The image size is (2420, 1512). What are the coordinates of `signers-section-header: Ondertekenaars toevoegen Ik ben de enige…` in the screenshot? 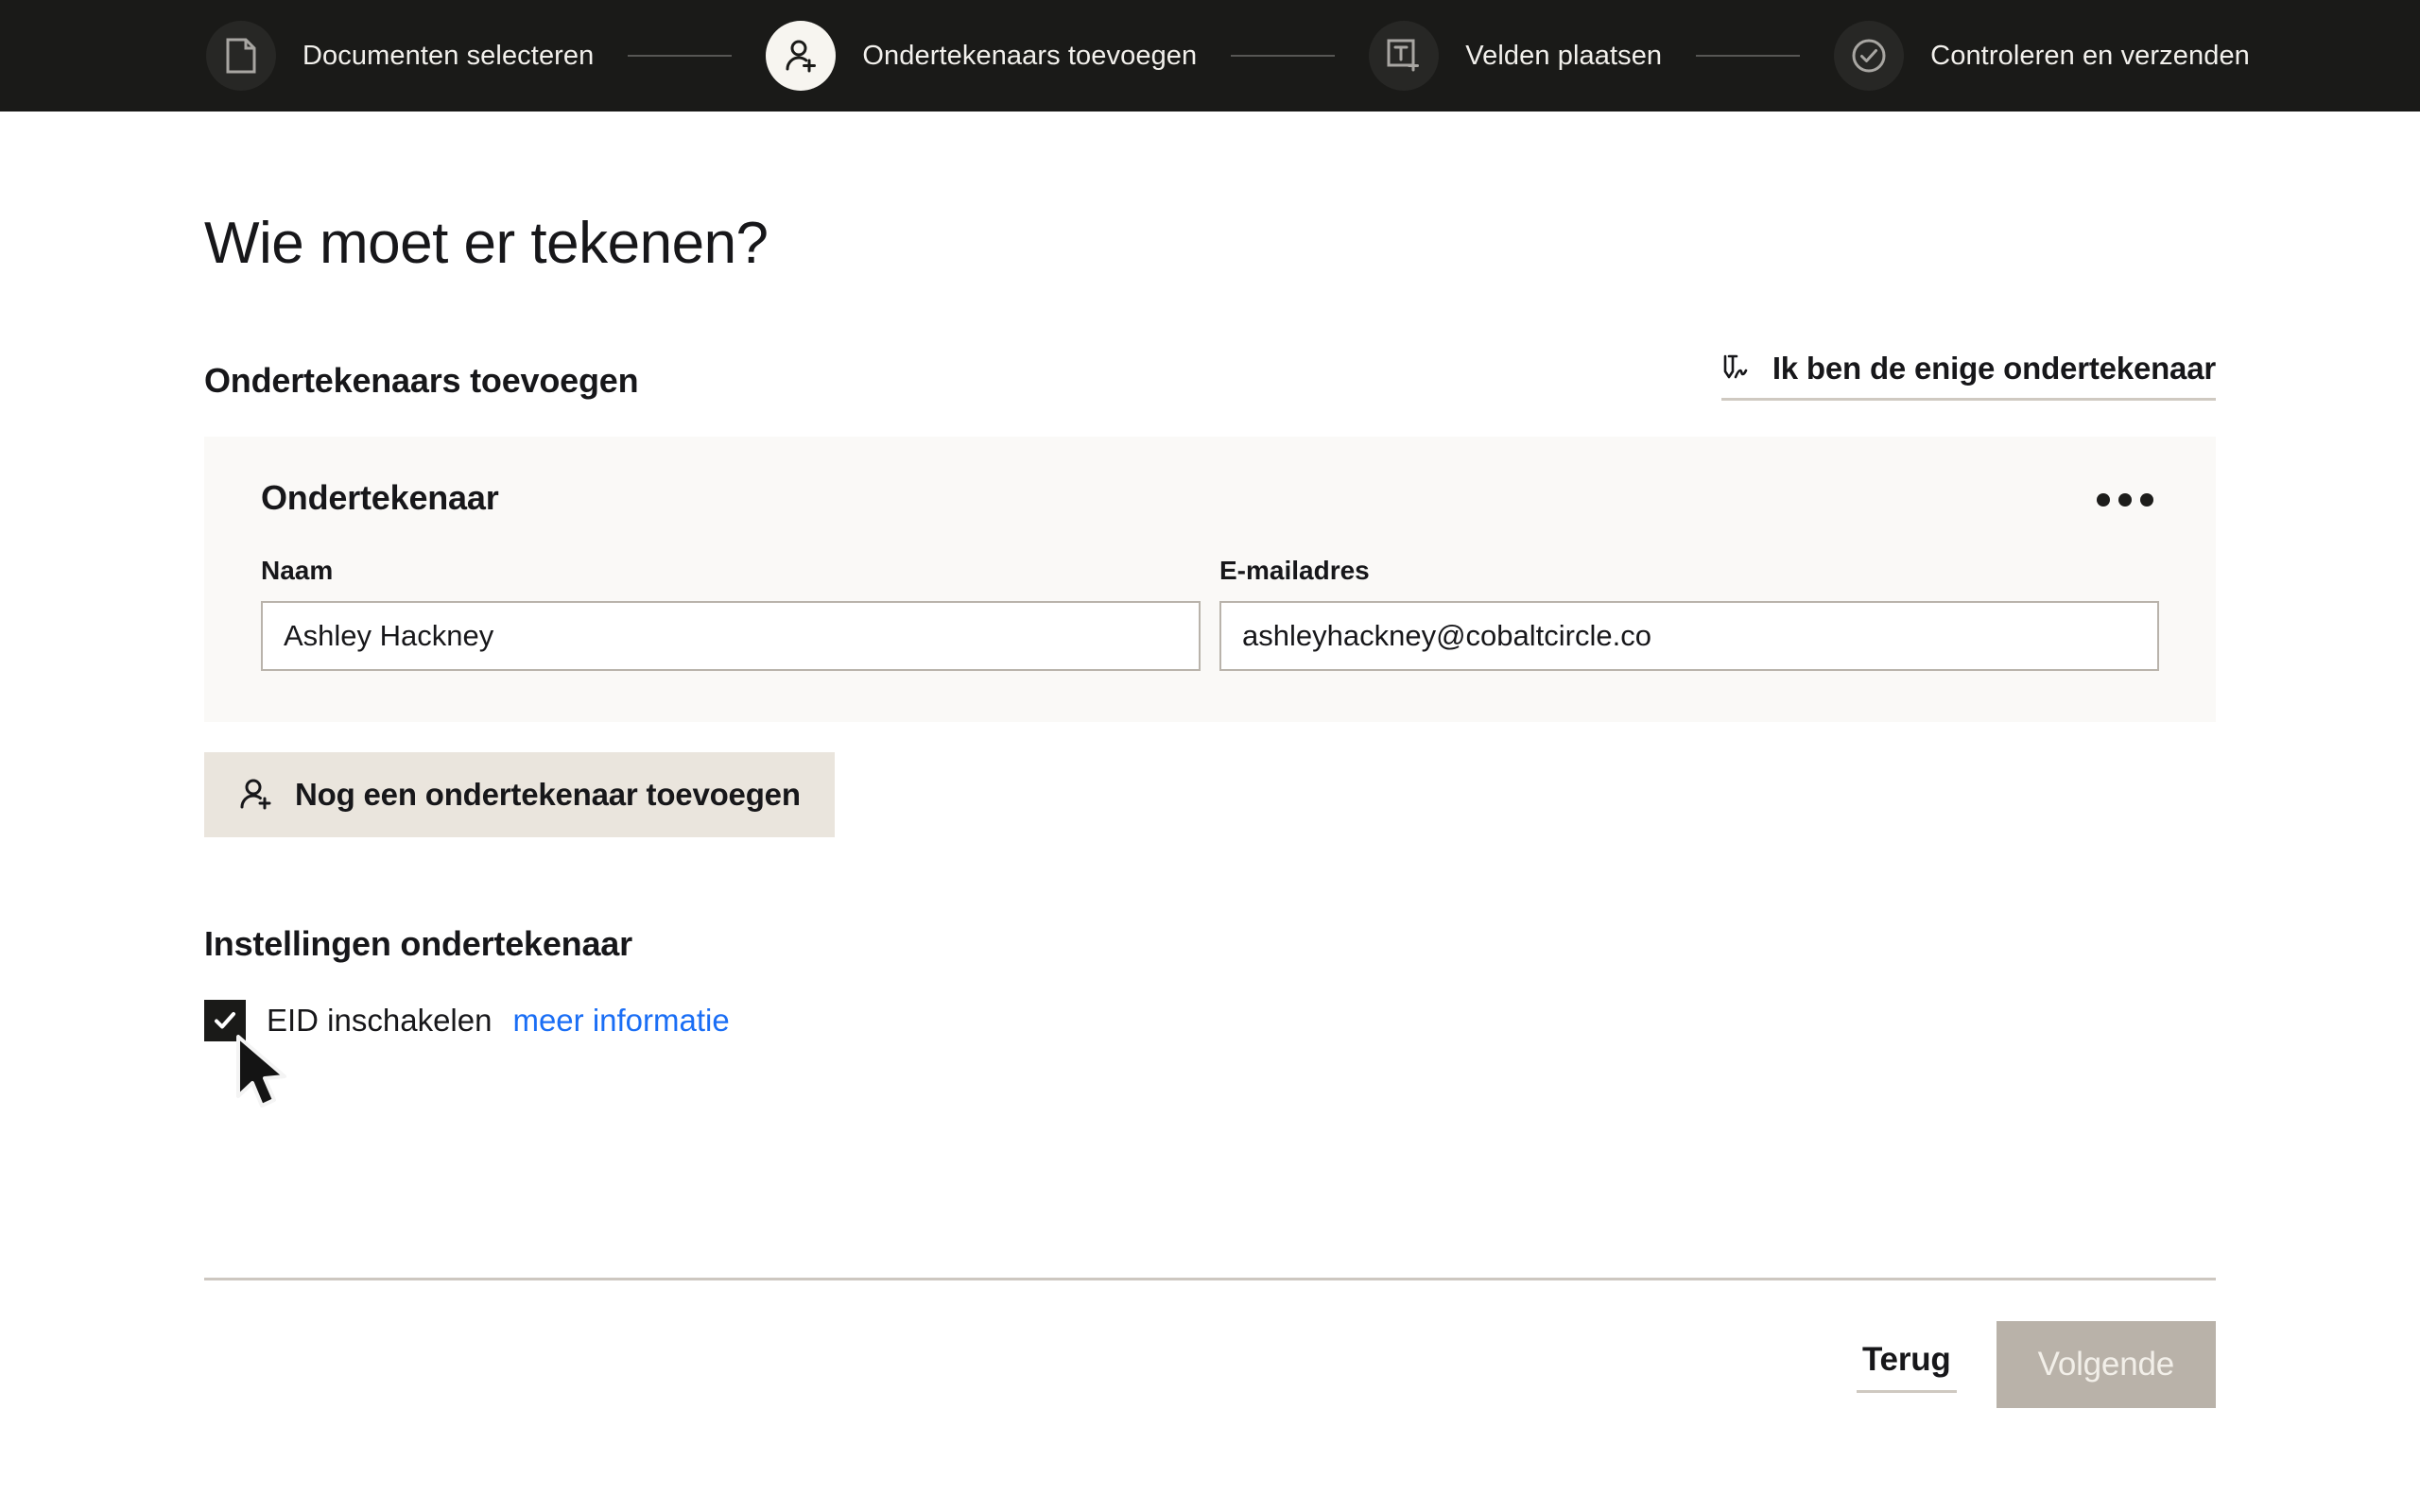 It's located at (1210, 376).